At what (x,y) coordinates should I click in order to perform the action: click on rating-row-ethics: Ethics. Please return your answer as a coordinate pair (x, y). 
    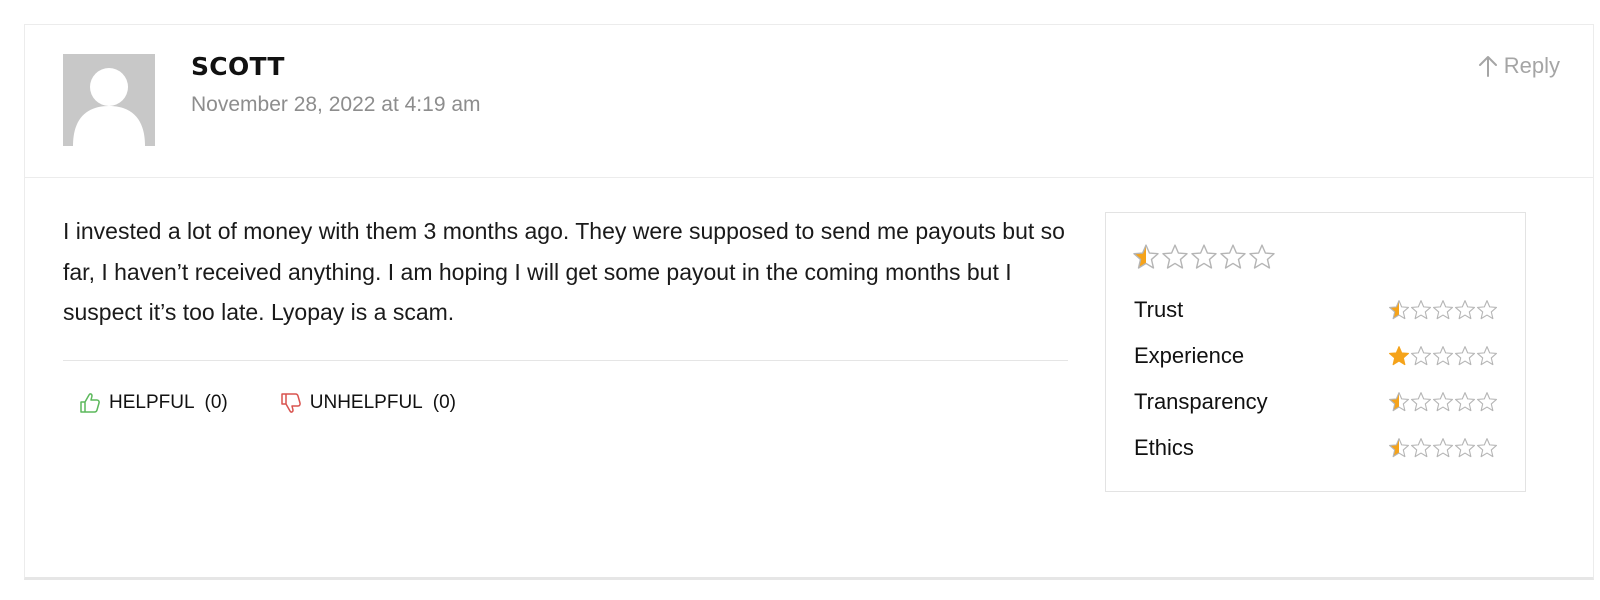
    Looking at the image, I should click on (1316, 448).